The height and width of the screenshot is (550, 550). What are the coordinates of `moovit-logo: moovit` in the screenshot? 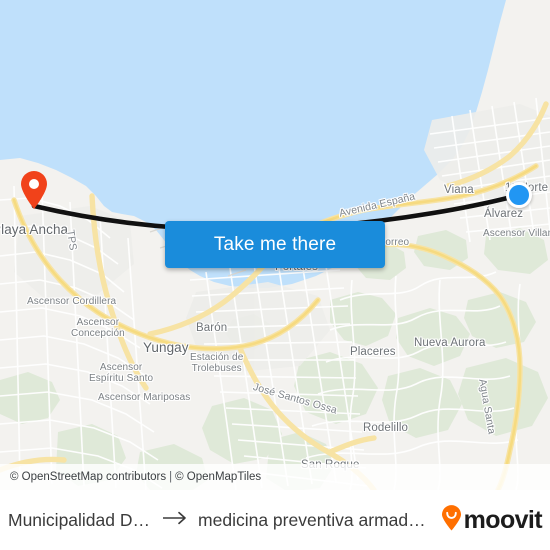 It's located at (492, 520).